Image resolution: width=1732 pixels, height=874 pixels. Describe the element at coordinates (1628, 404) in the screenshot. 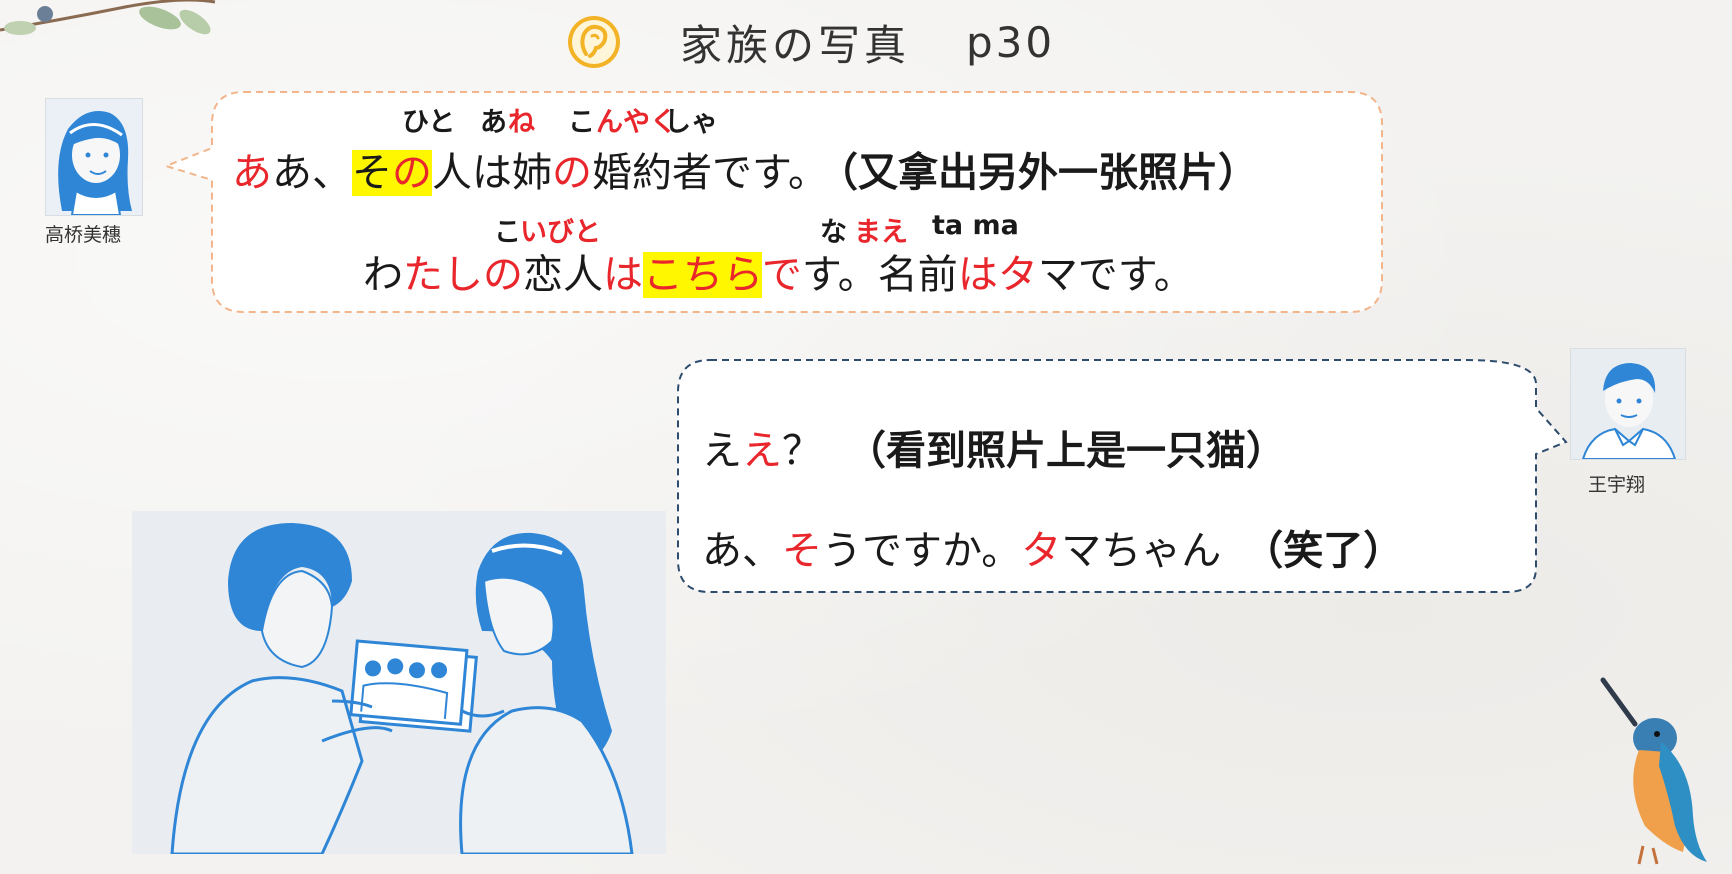

I see `boy-portrait-icon` at that location.